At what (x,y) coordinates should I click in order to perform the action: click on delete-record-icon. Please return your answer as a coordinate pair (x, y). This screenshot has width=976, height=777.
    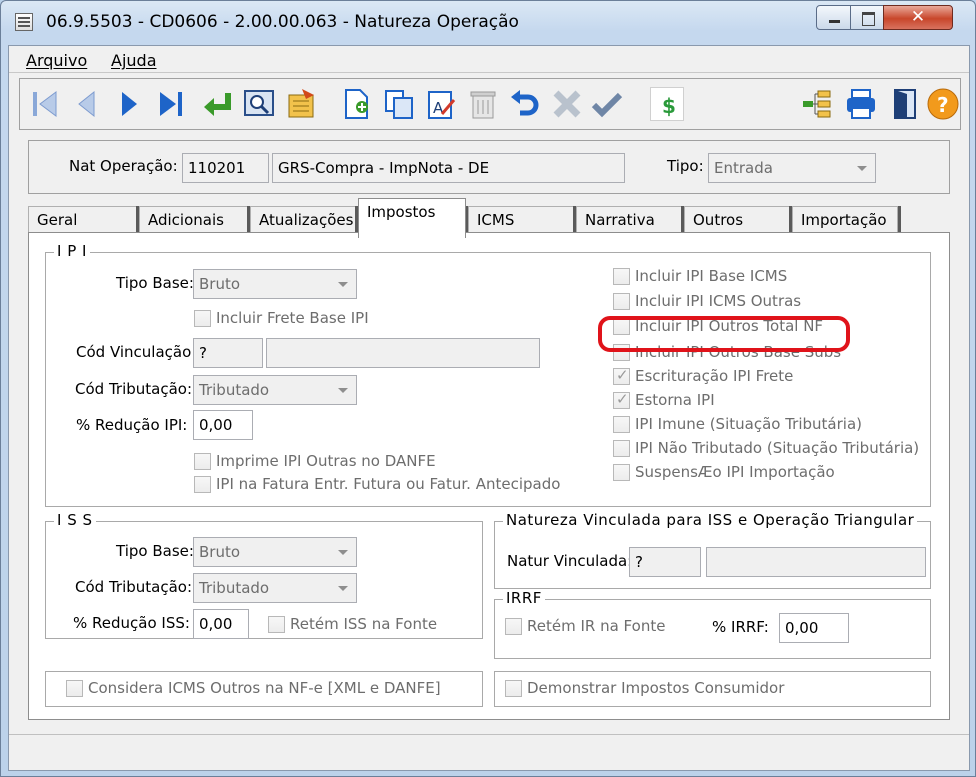
    Looking at the image, I should click on (483, 104).